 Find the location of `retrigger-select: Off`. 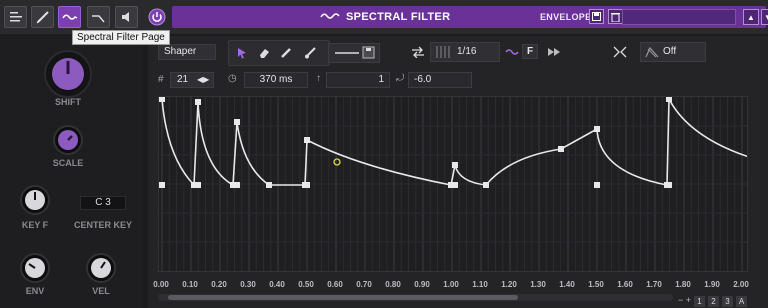

retrigger-select: Off is located at coordinates (673, 52).